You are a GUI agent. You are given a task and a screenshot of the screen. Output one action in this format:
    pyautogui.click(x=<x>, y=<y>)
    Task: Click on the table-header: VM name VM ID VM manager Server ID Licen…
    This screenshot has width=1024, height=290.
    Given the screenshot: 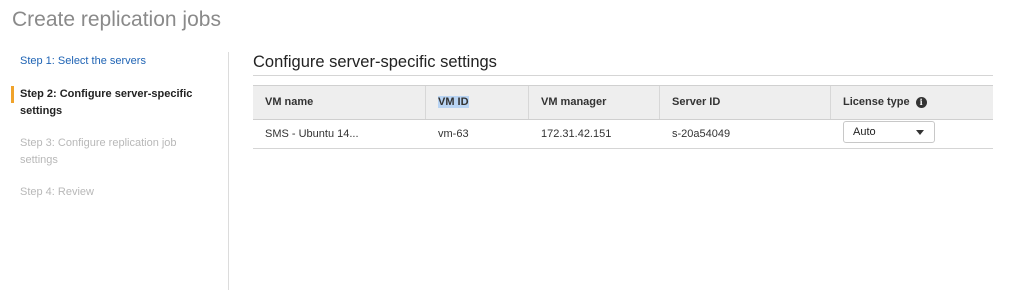 What is the action you would take?
    pyautogui.click(x=623, y=102)
    